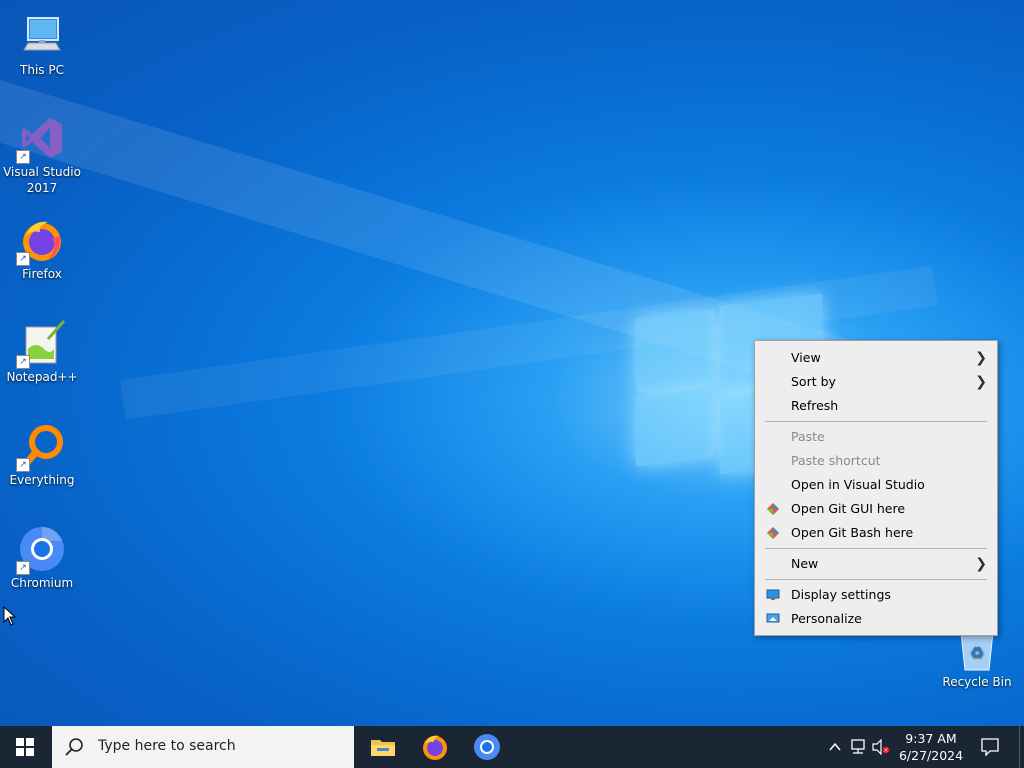  I want to click on menu-item-label: Refresh, so click(815, 405).